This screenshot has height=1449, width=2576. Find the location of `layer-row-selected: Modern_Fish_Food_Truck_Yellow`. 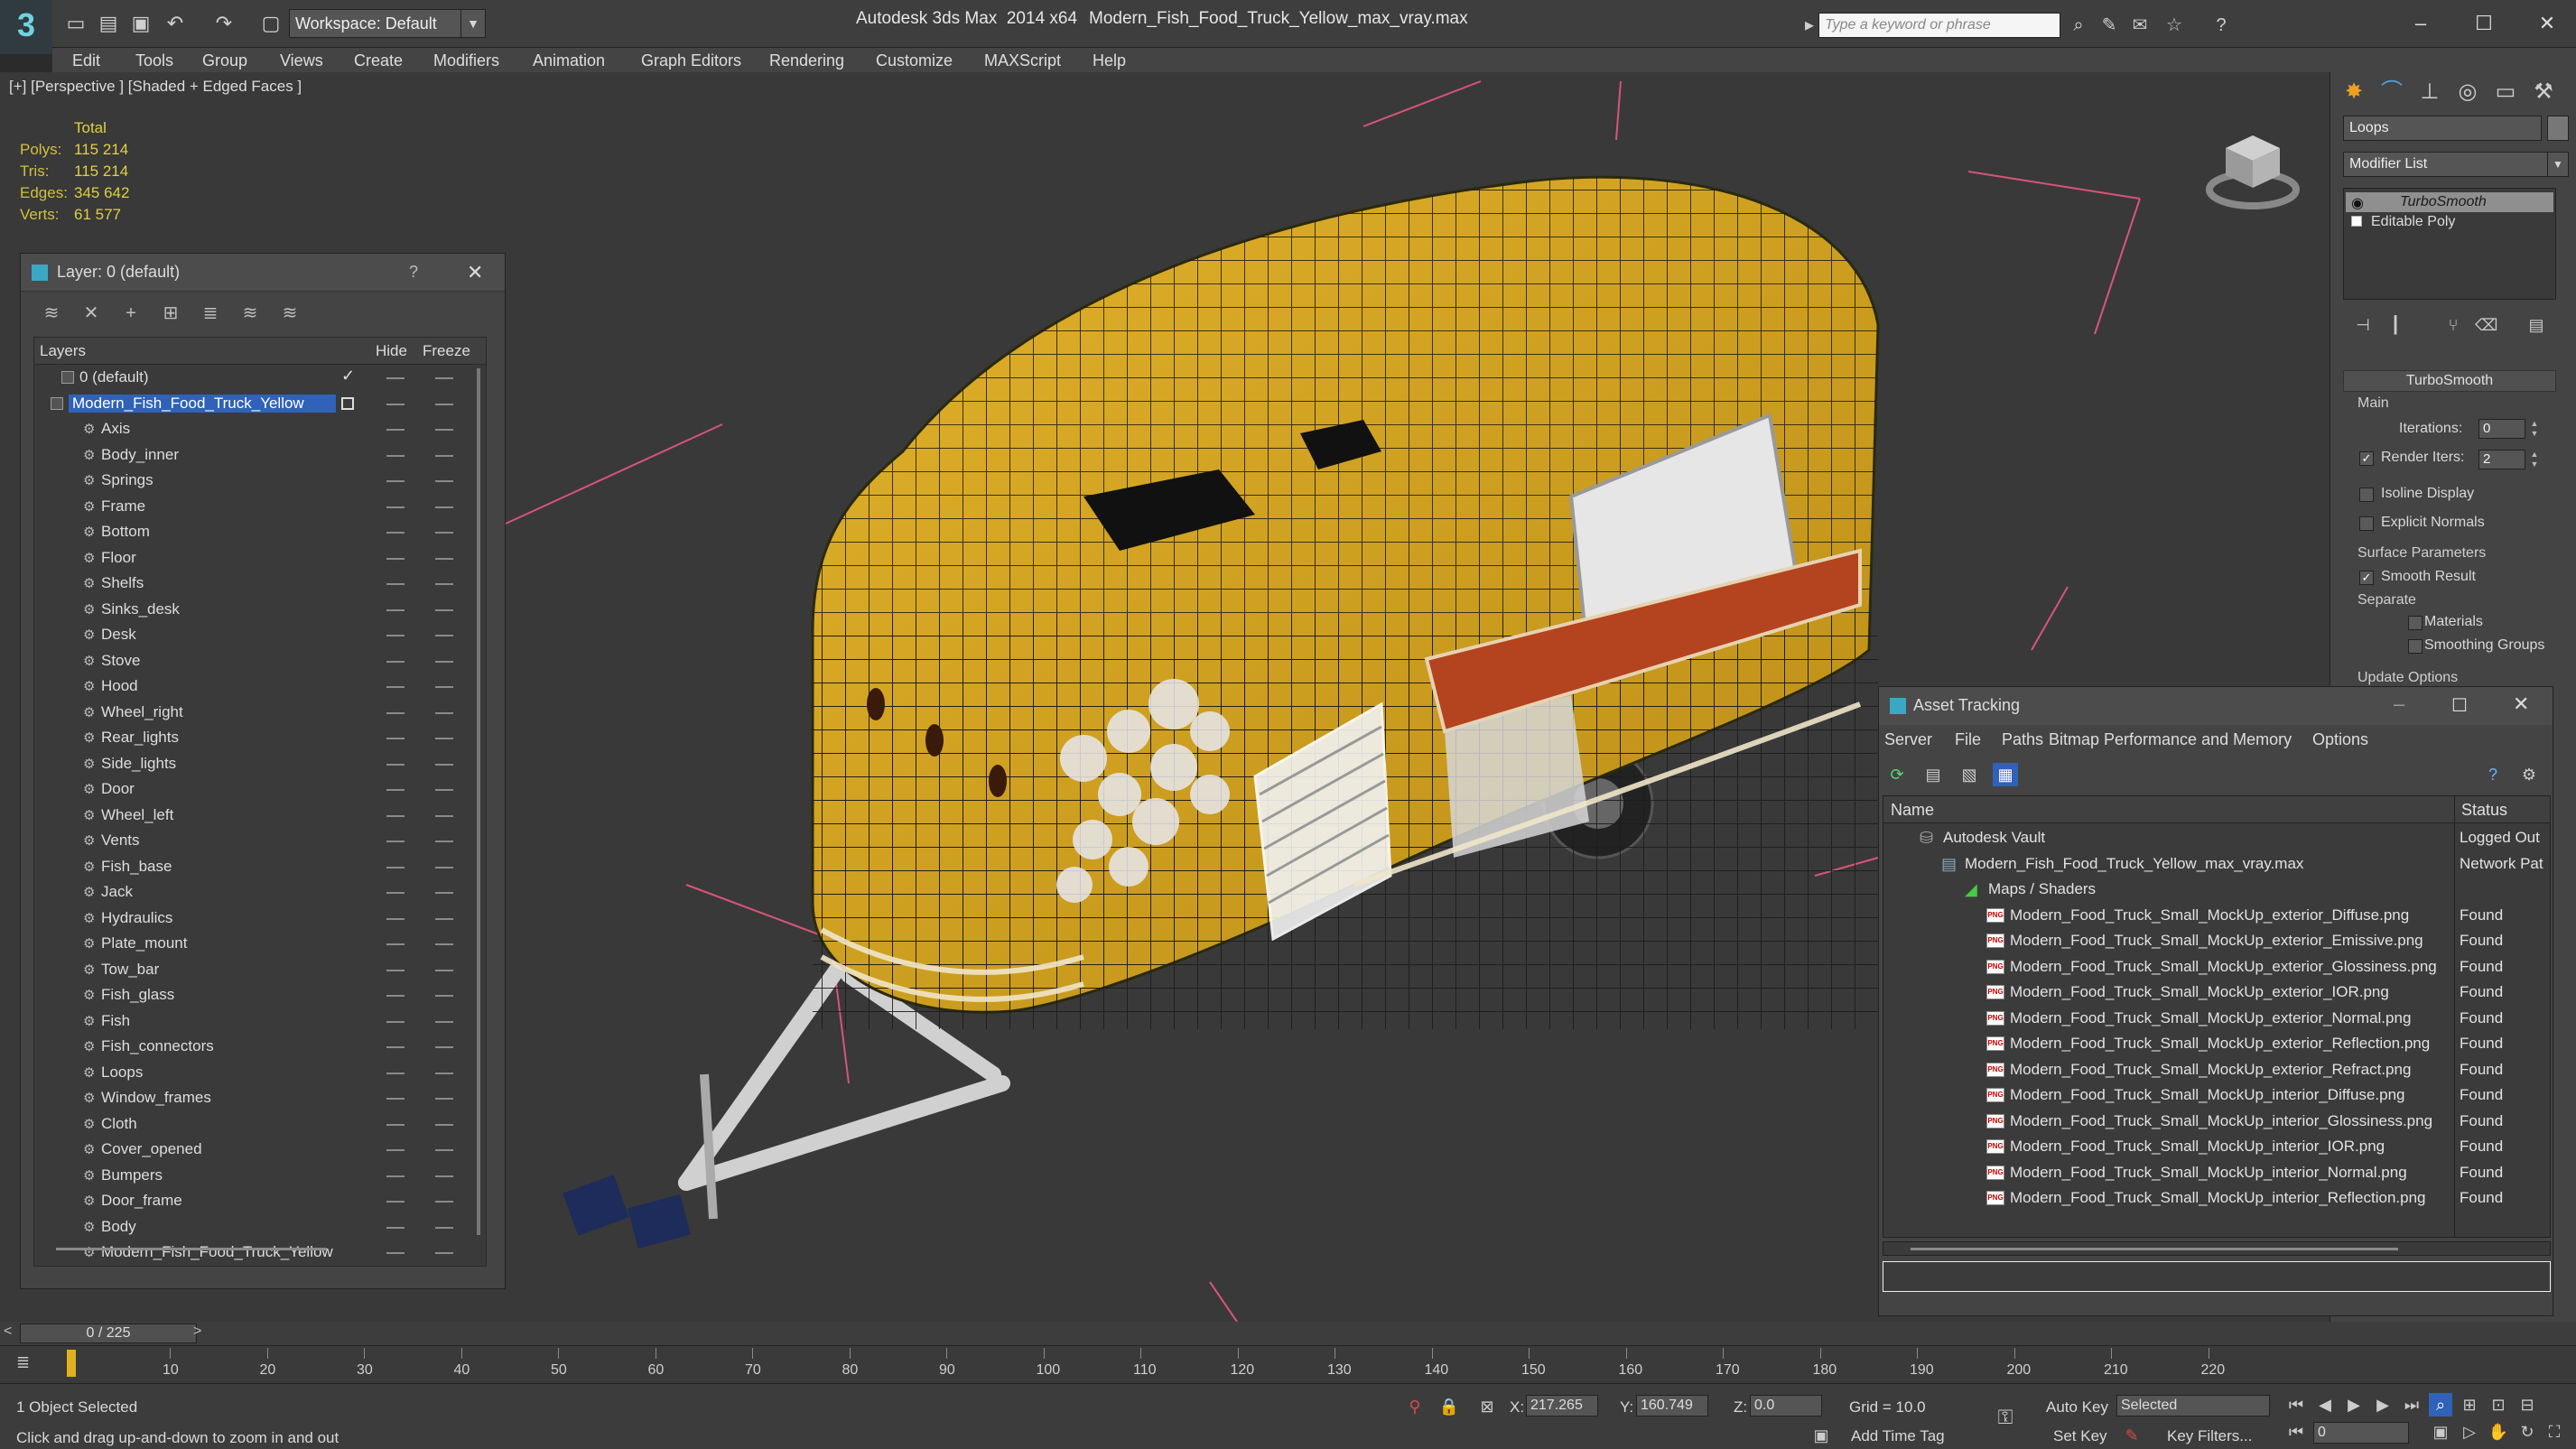

layer-row-selected: Modern_Fish_Food_Truck_Yellow is located at coordinates (252, 404).